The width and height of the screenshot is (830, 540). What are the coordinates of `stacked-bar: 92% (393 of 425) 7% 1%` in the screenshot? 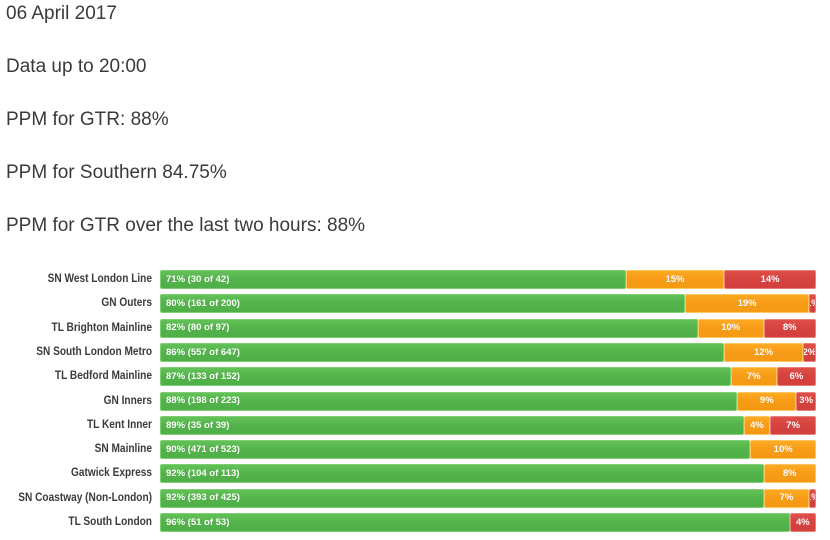 It's located at (495, 498).